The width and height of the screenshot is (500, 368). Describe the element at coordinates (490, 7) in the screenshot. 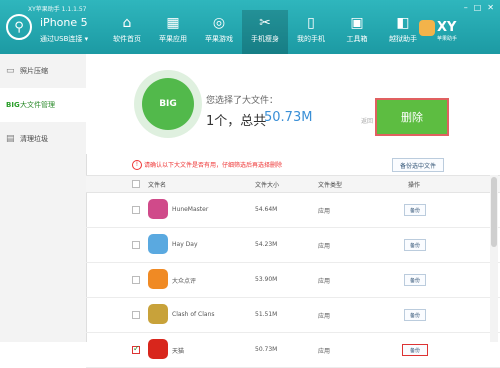

I see `close-icon: ✕` at that location.